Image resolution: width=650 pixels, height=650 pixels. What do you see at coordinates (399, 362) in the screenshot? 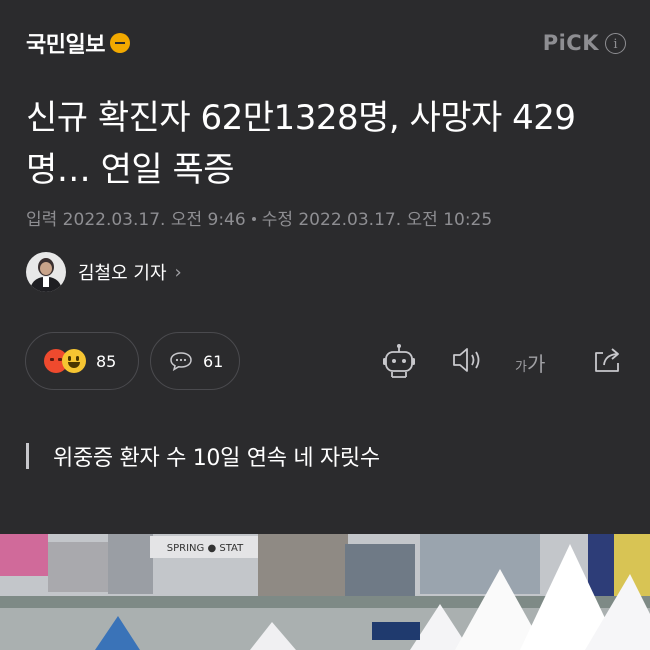
I see `robot-icon` at bounding box center [399, 362].